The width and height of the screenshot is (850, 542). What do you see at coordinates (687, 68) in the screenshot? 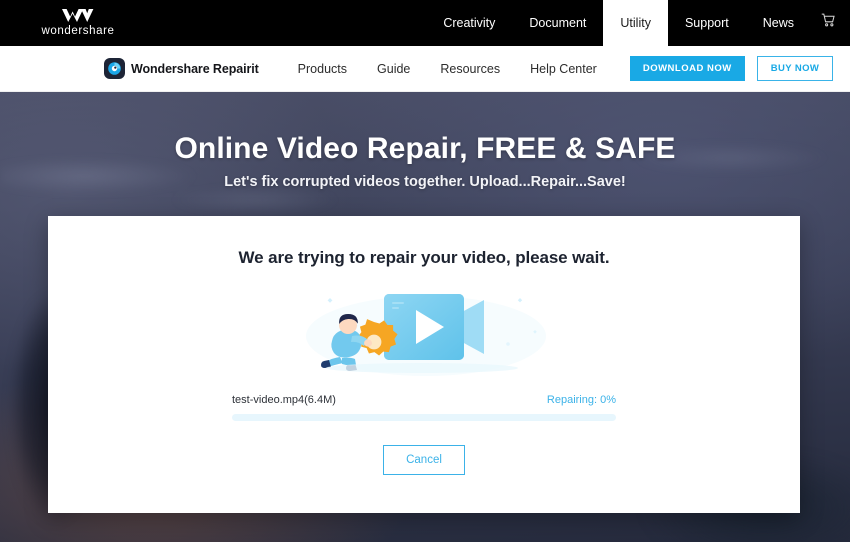
I see `download-now-button: DOWNLOAD NOW` at bounding box center [687, 68].